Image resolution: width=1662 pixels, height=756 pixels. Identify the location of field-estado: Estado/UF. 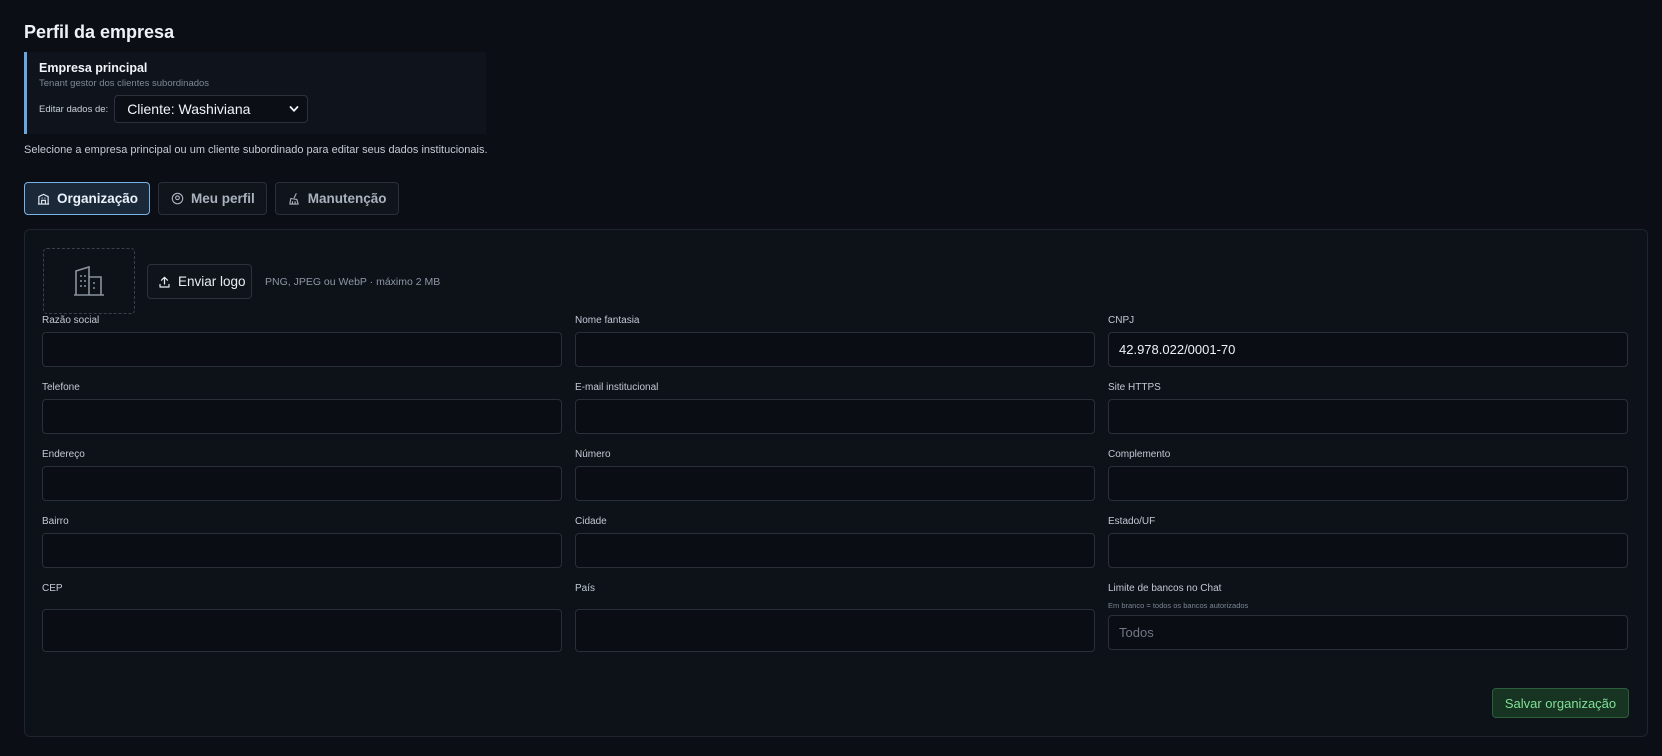
(1368, 542).